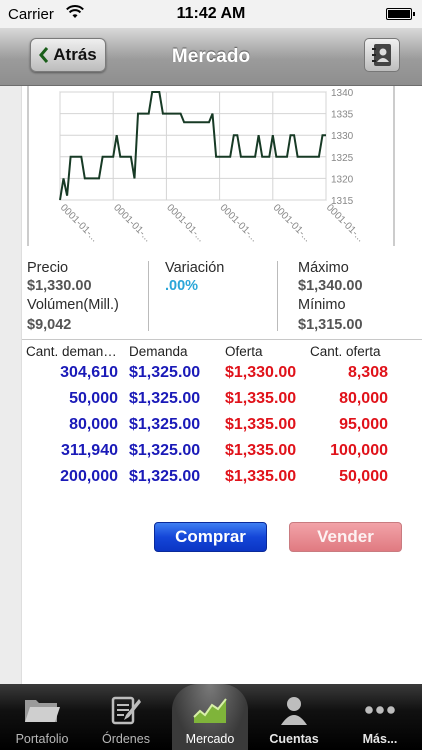 The width and height of the screenshot is (422, 750). I want to click on back-button: Atrás, so click(68, 55).